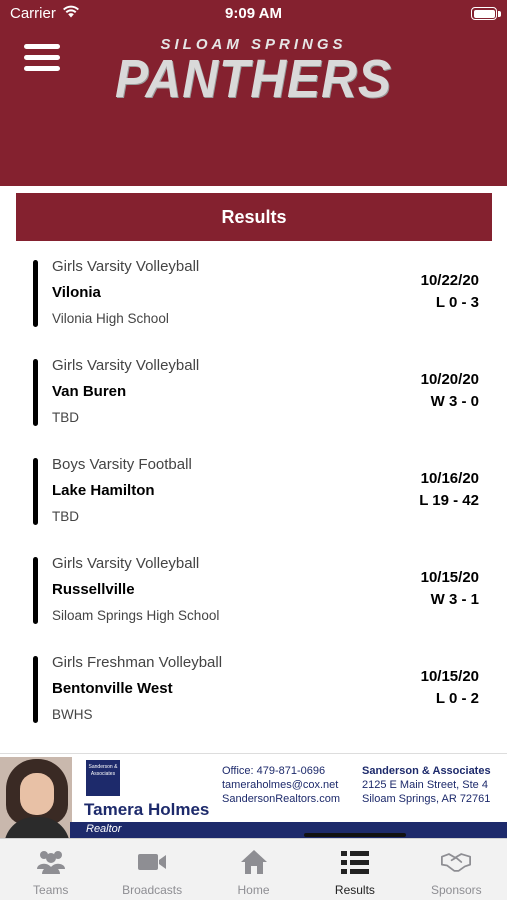  Describe the element at coordinates (104, 829) in the screenshot. I see `agent-title: Realtor` at that location.